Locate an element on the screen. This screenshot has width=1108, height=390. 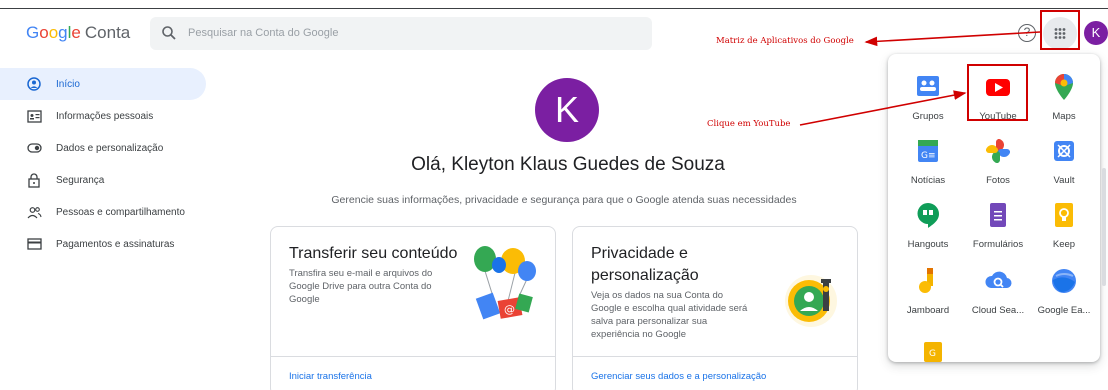
annotation-arrows is located at coordinates (920, 78).